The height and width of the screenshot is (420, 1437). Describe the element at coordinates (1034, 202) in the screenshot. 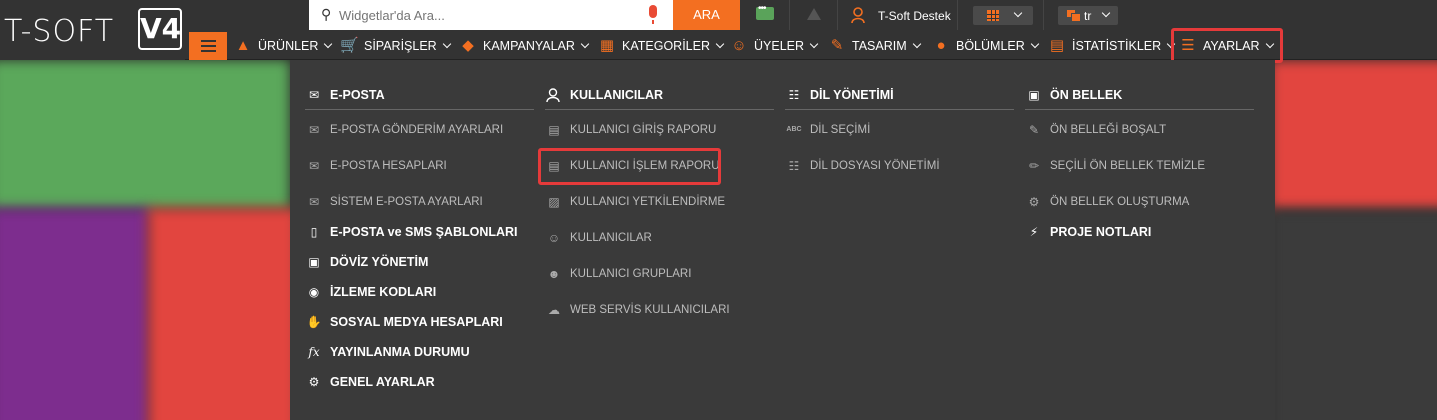

I see `build-icon: ⚙` at that location.